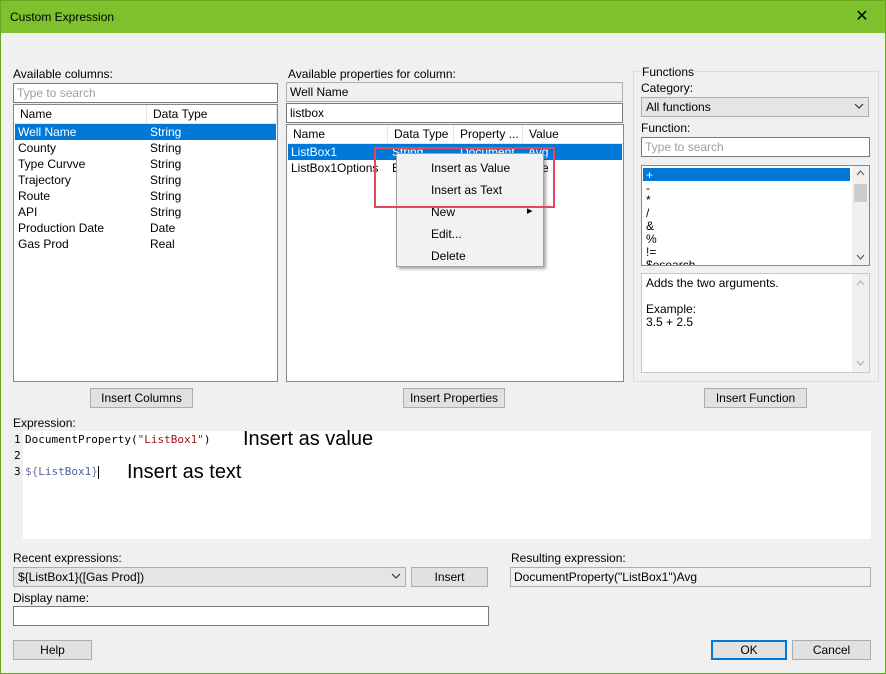 The width and height of the screenshot is (886, 674). What do you see at coordinates (755, 213) in the screenshot?
I see `list-item: /` at bounding box center [755, 213].